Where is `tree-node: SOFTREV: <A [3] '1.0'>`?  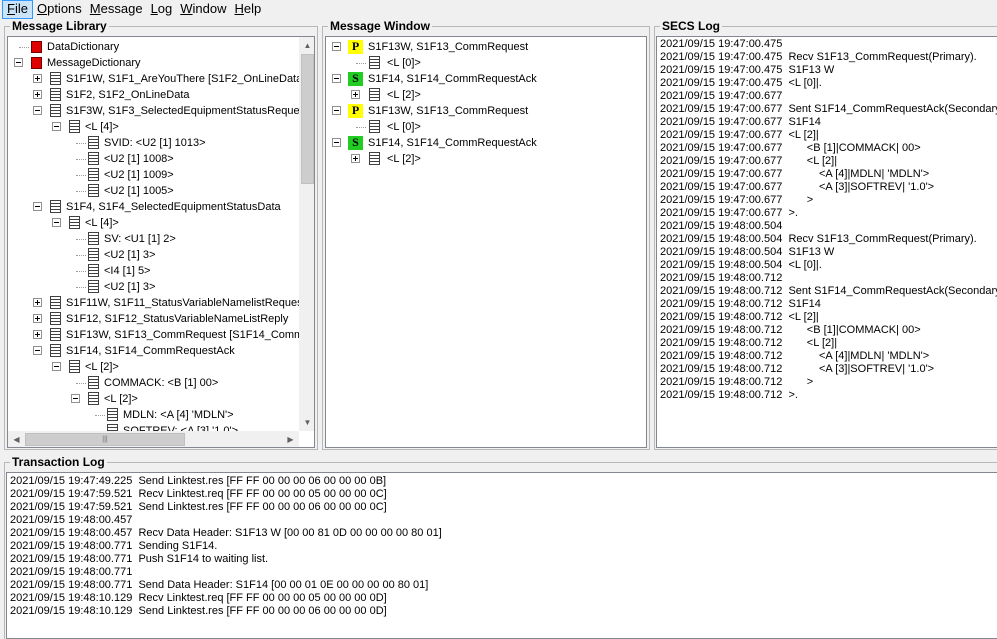
tree-node: SOFTREV: <A [3] '1.0'> is located at coordinates (153, 427).